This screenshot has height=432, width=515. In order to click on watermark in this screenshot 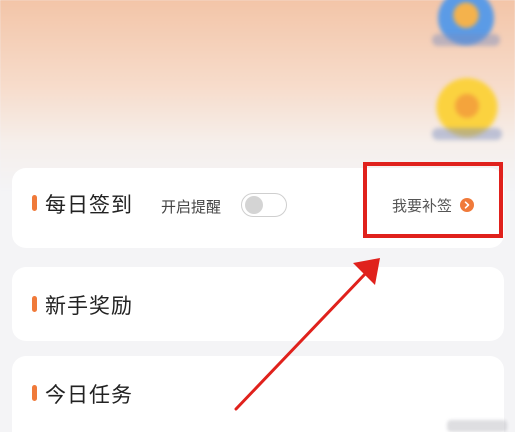, I will do `click(477, 426)`.